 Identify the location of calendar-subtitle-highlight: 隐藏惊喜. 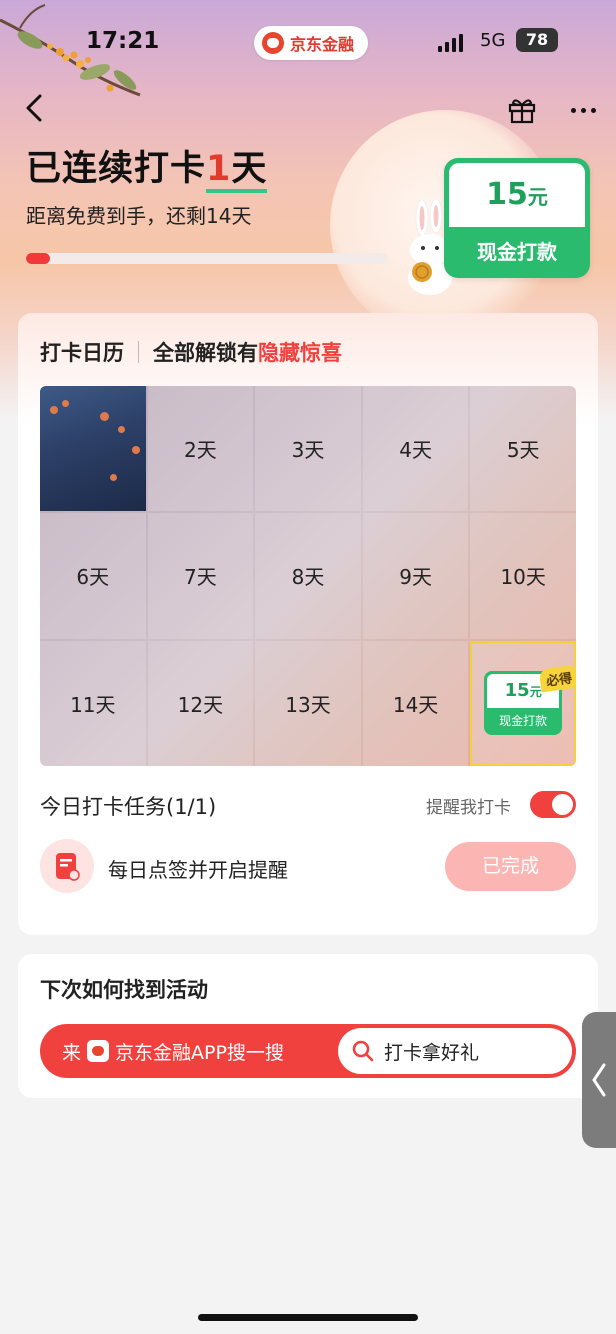
(300, 353).